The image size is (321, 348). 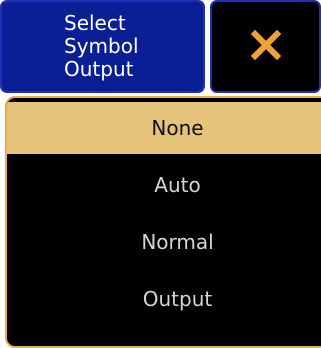 I want to click on close-button, so click(x=265, y=46).